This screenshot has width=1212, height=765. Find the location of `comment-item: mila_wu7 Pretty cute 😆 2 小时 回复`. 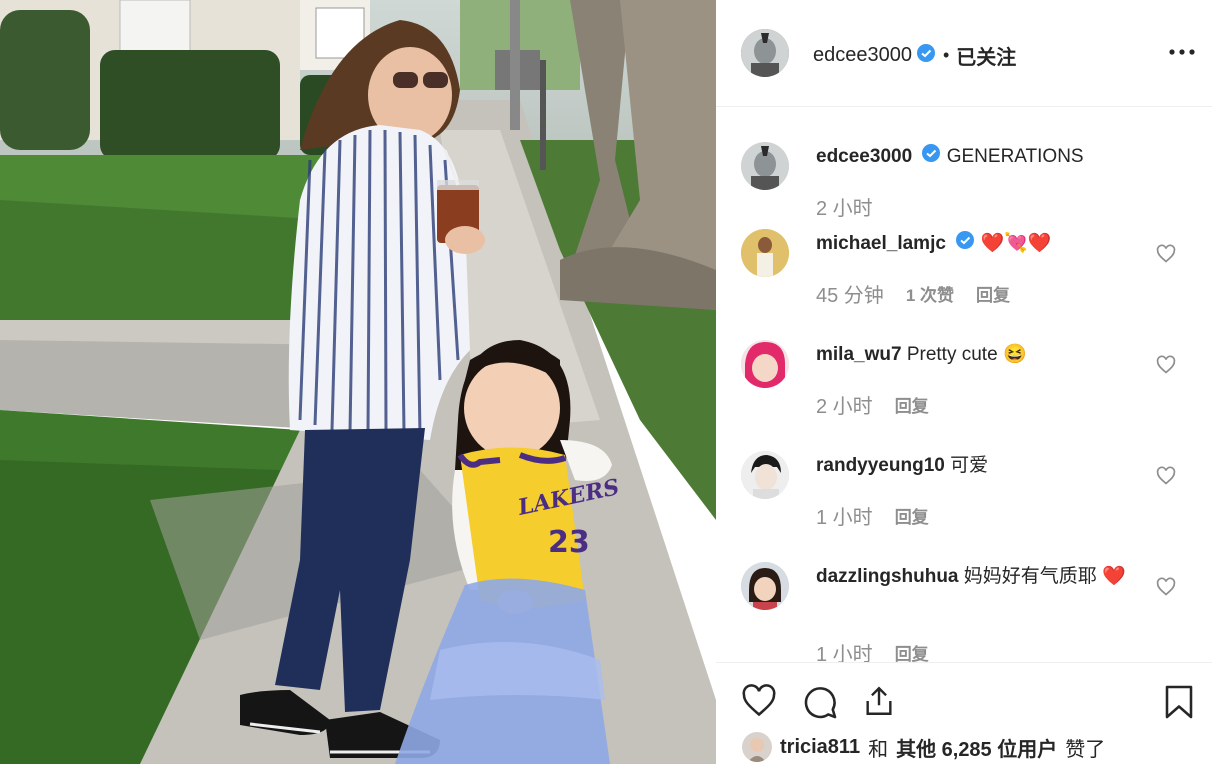

comment-item: mila_wu7 Pretty cute 😆 2 小时 回复 is located at coordinates (964, 385).